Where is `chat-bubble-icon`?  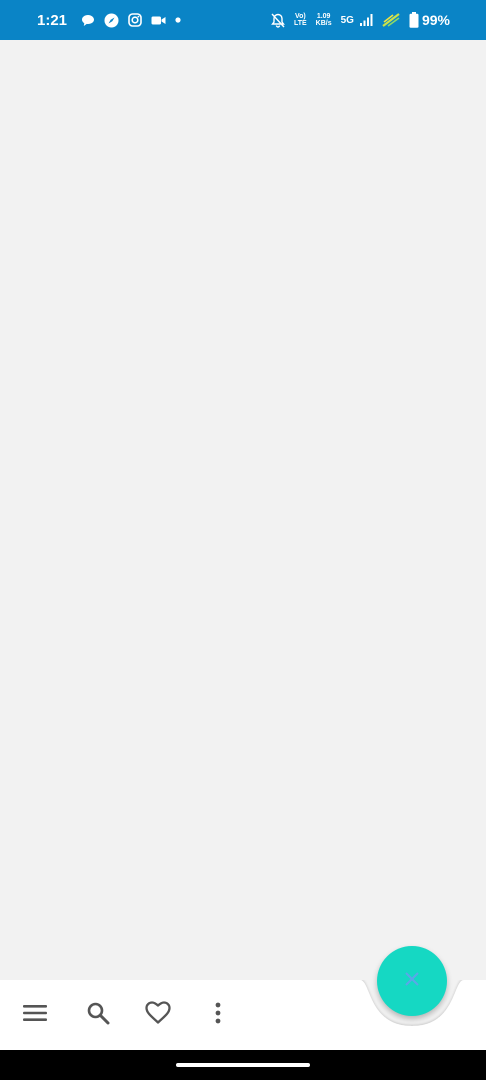 chat-bubble-icon is located at coordinates (88, 20).